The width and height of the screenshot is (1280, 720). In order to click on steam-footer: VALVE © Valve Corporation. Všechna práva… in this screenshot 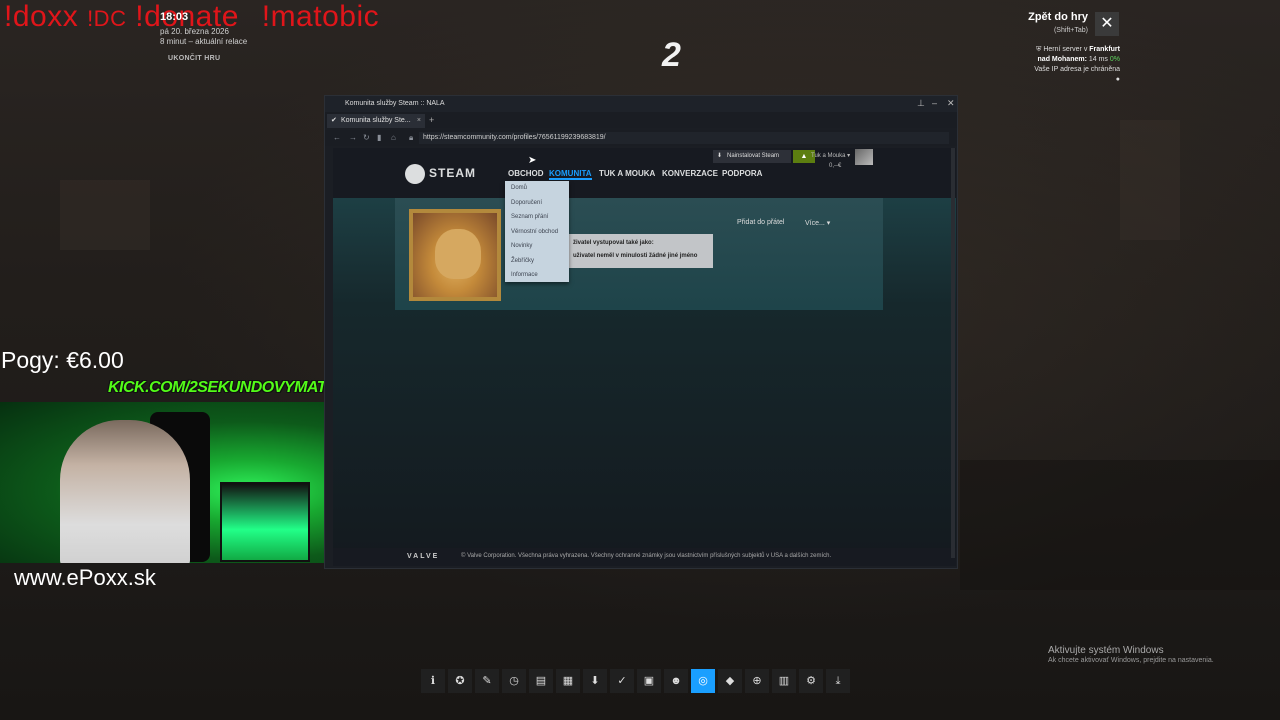, I will do `click(644, 557)`.